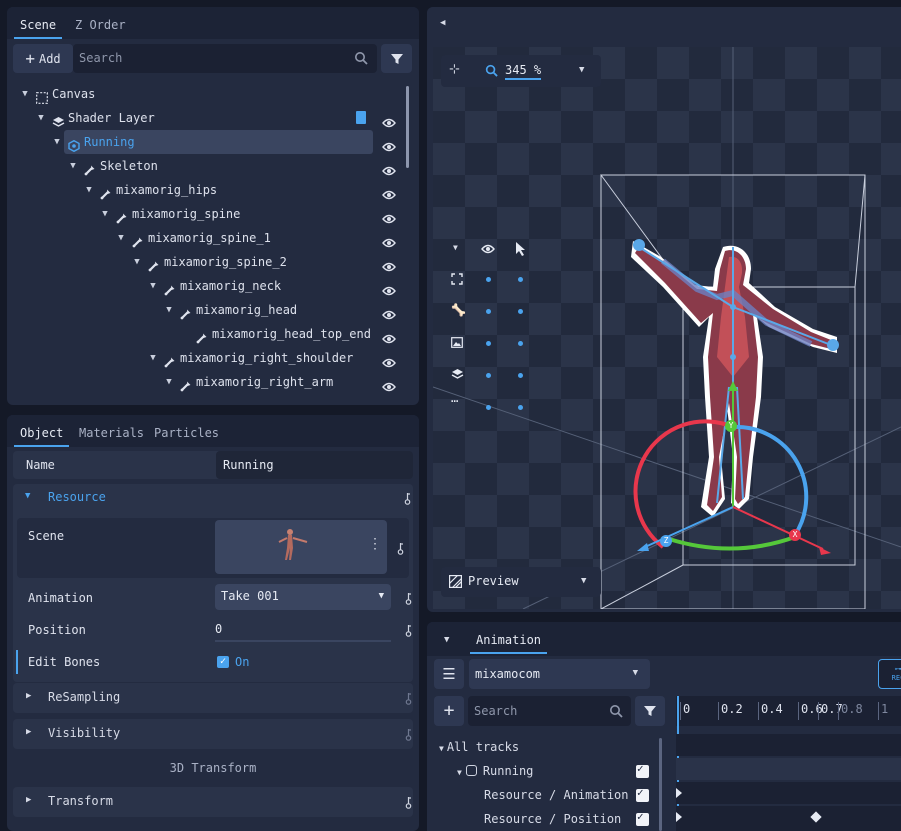  I want to click on tab-particles: Particles, so click(186, 434).